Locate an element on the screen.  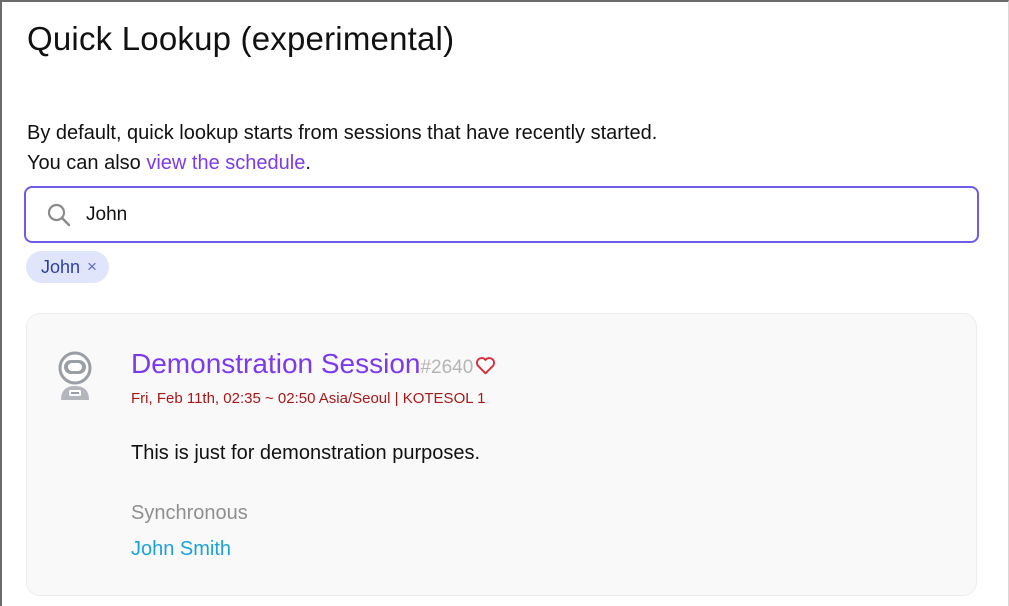
heart-outline-icon is located at coordinates (485, 365).